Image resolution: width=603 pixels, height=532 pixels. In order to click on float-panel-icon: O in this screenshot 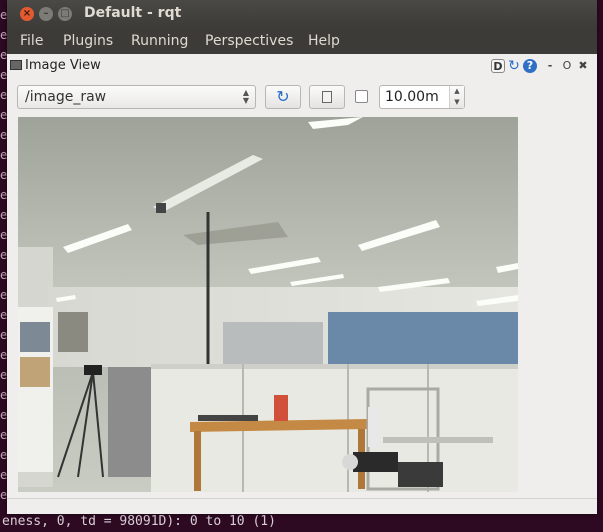, I will do `click(567, 66)`.